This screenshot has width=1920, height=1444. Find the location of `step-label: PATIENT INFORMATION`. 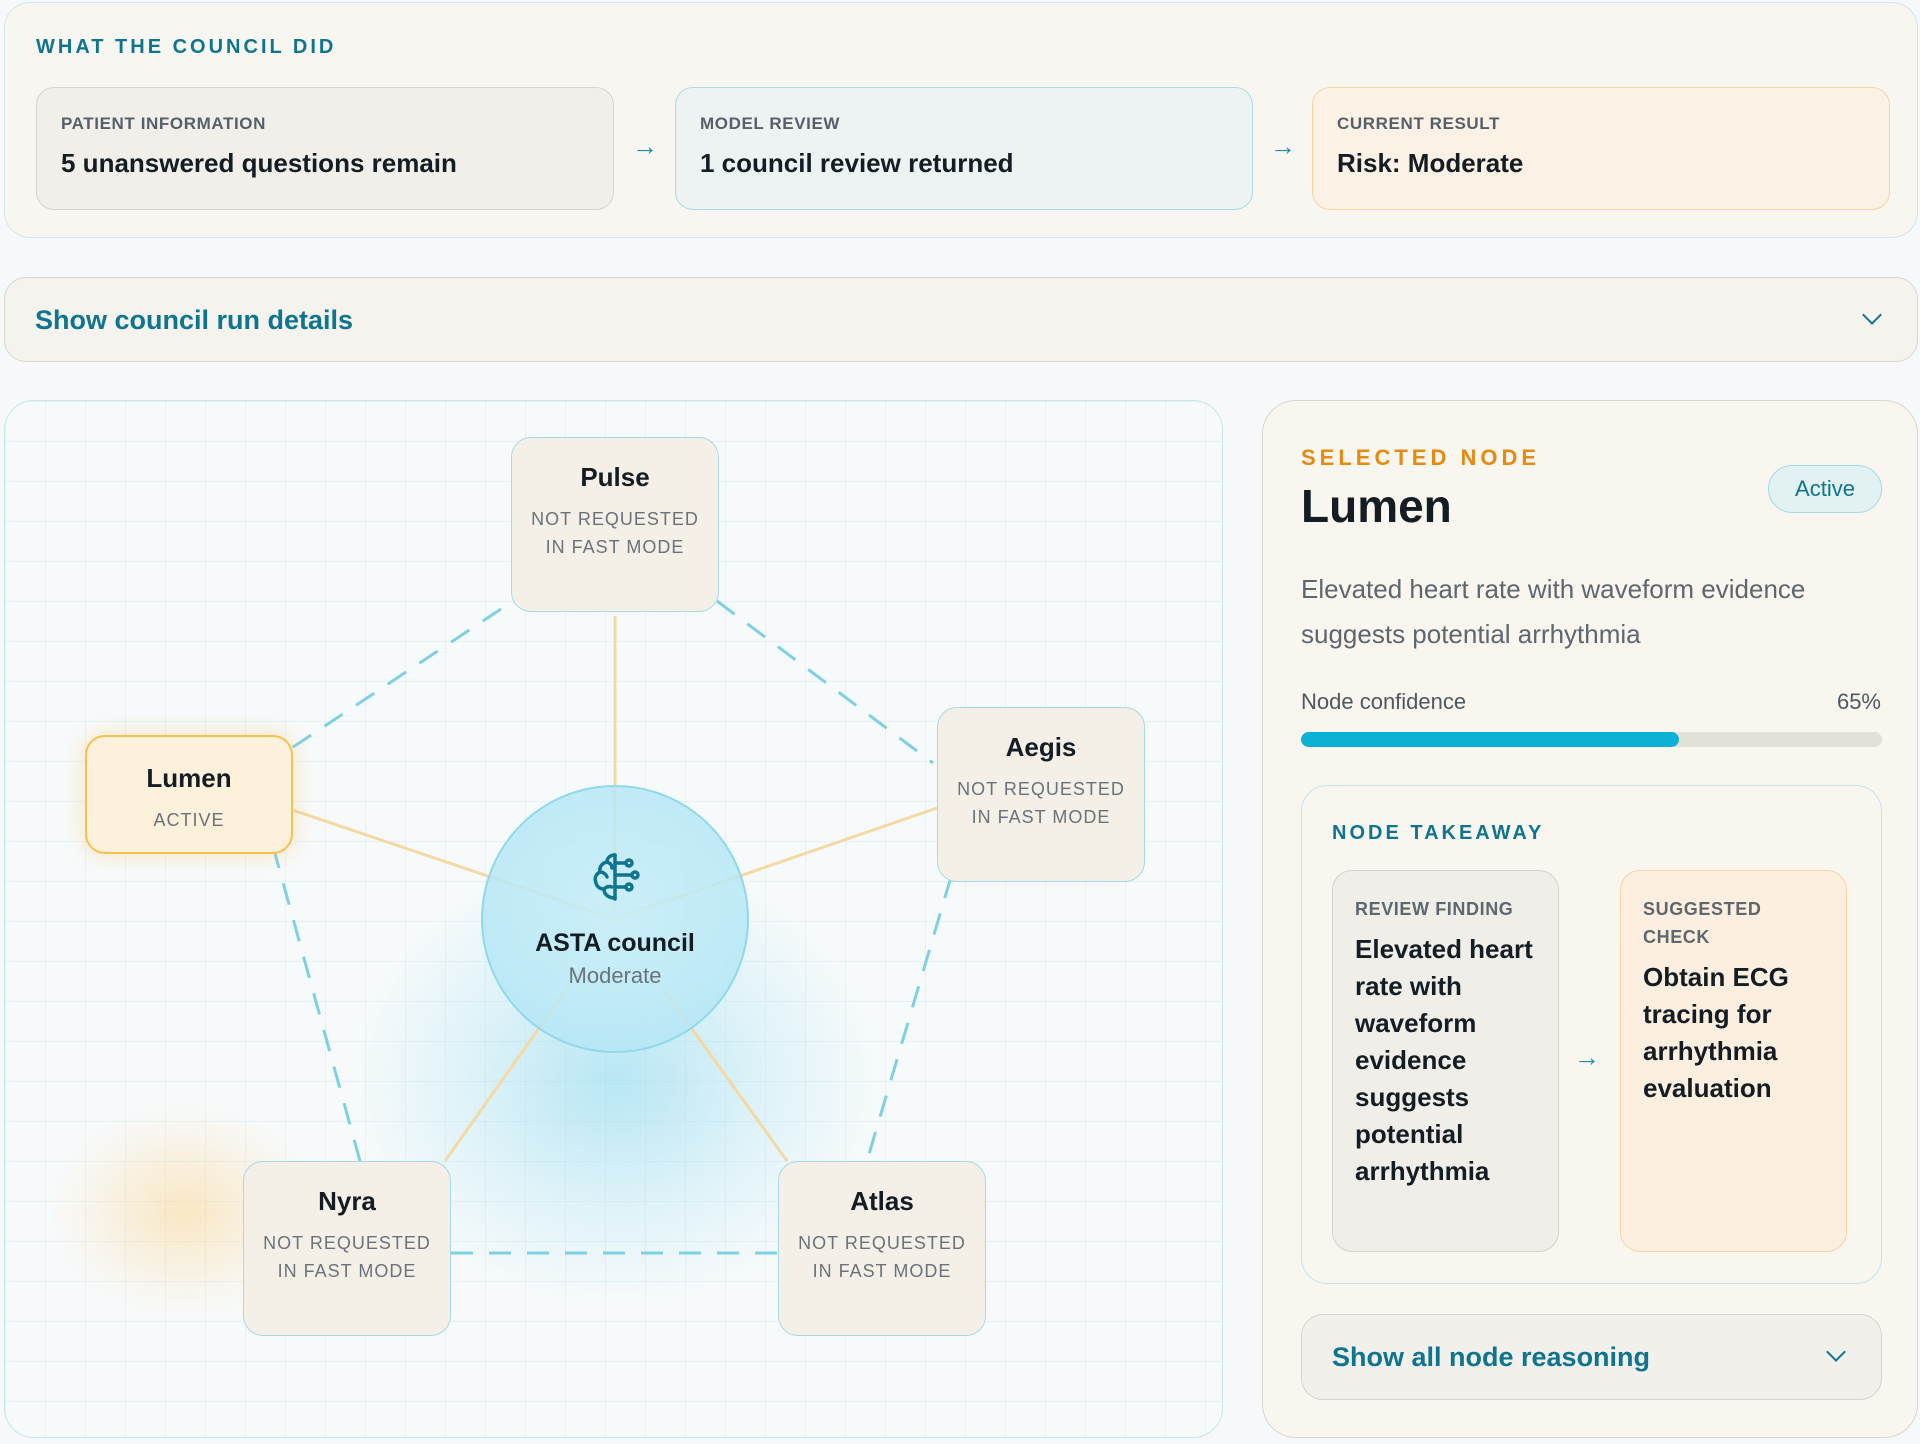

step-label: PATIENT INFORMATION is located at coordinates (163, 123).